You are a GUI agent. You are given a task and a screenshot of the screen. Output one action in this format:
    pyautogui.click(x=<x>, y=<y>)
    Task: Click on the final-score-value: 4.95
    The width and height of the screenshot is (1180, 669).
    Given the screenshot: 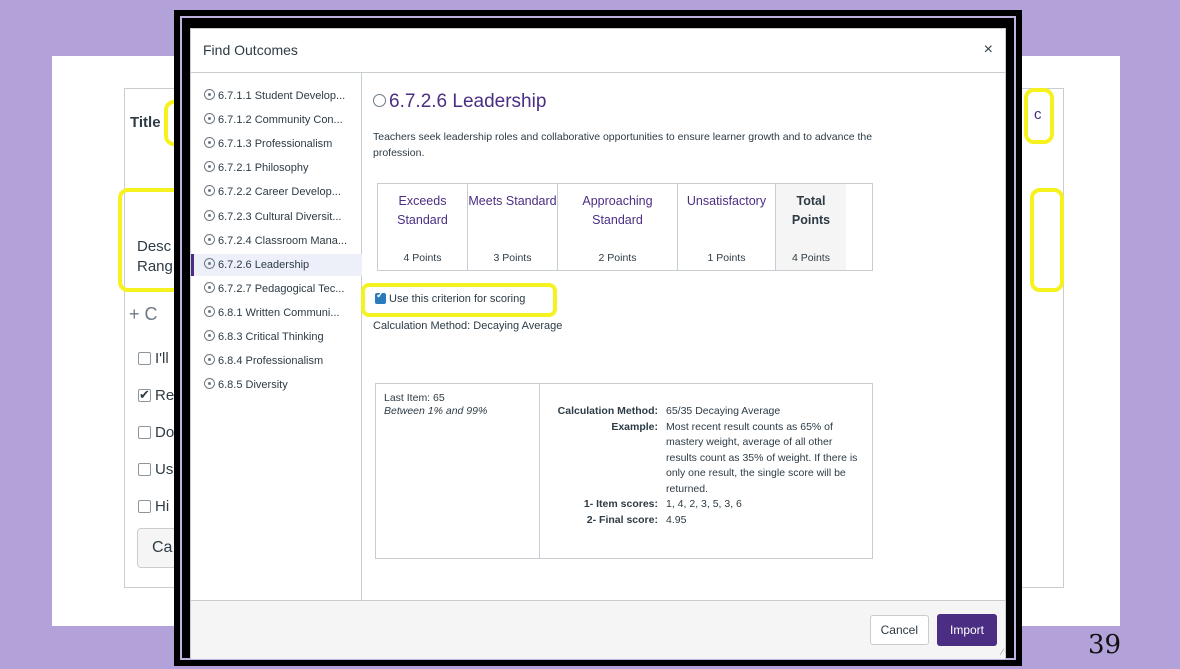 What is the action you would take?
    pyautogui.click(x=676, y=519)
    